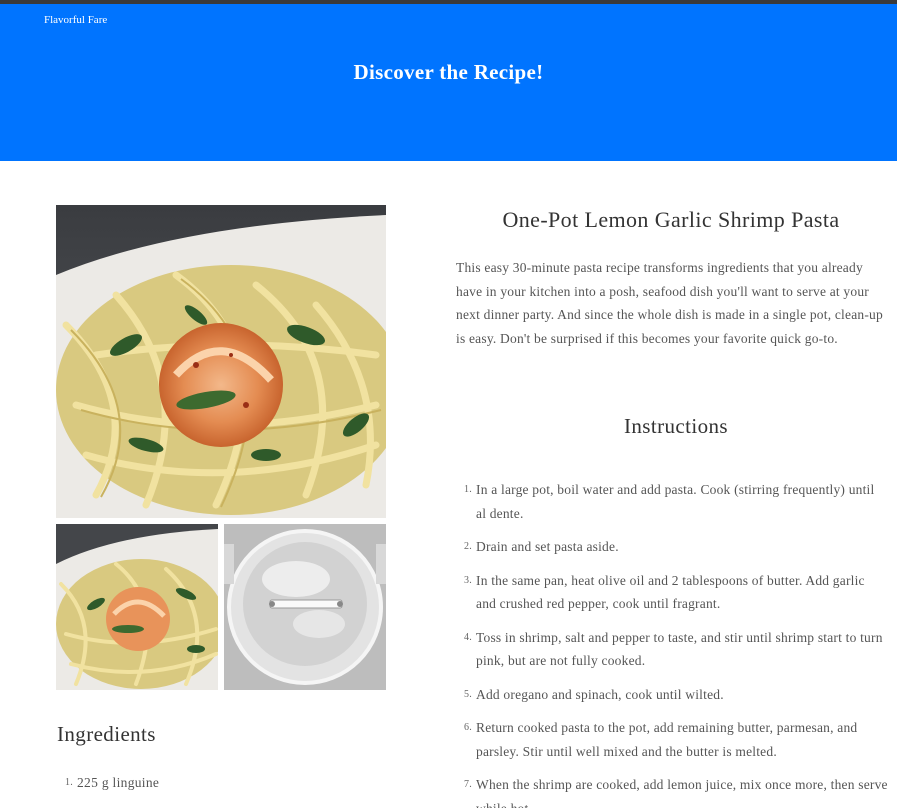 The image size is (897, 808). I want to click on main-recipe-photo, so click(221, 361).